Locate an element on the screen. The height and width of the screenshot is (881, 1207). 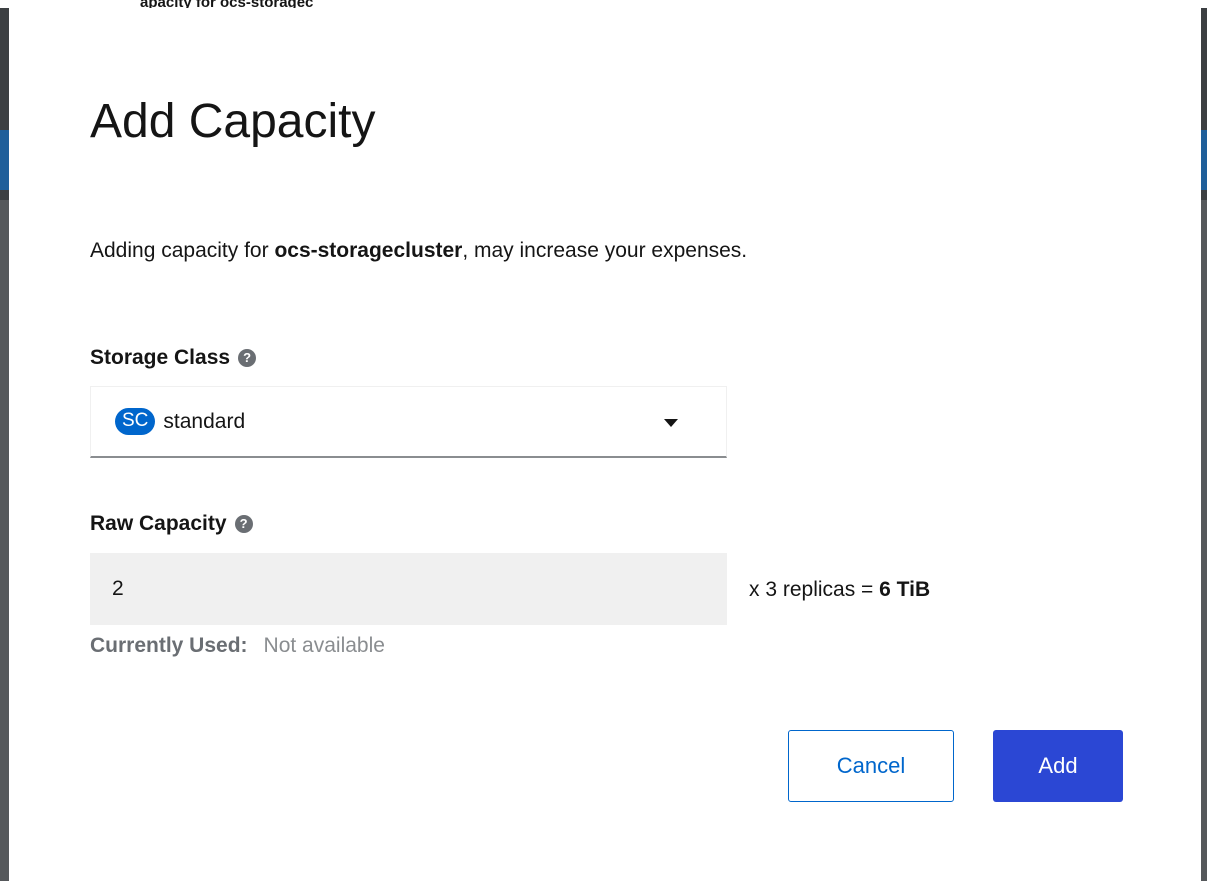
cancel-button: Cancel is located at coordinates (871, 766).